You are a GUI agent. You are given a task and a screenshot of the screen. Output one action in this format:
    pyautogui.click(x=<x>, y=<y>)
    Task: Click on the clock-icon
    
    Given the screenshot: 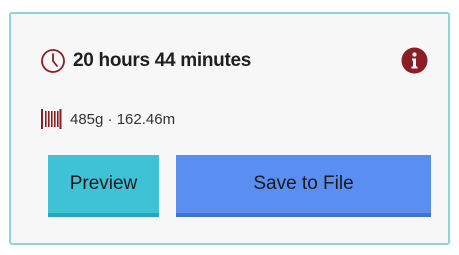 What is the action you would take?
    pyautogui.click(x=53, y=61)
    